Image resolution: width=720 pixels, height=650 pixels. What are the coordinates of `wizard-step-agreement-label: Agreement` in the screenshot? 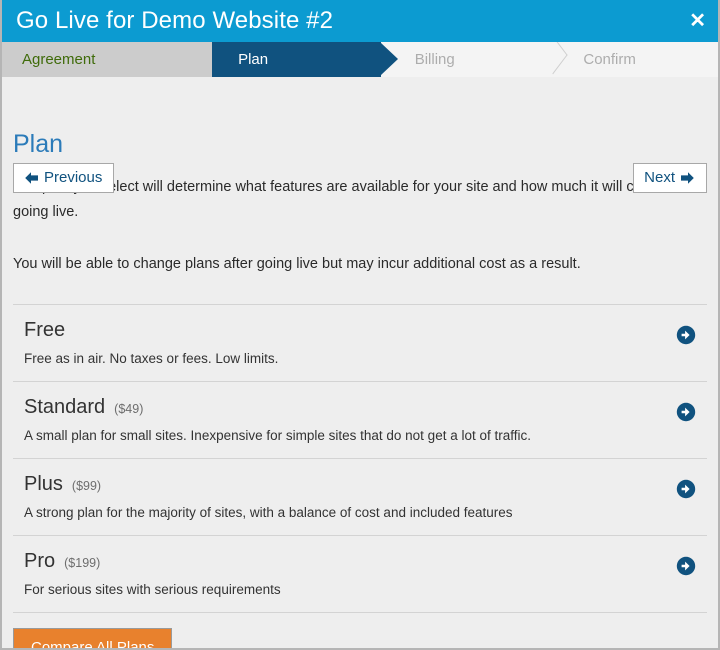 It's located at (59, 59).